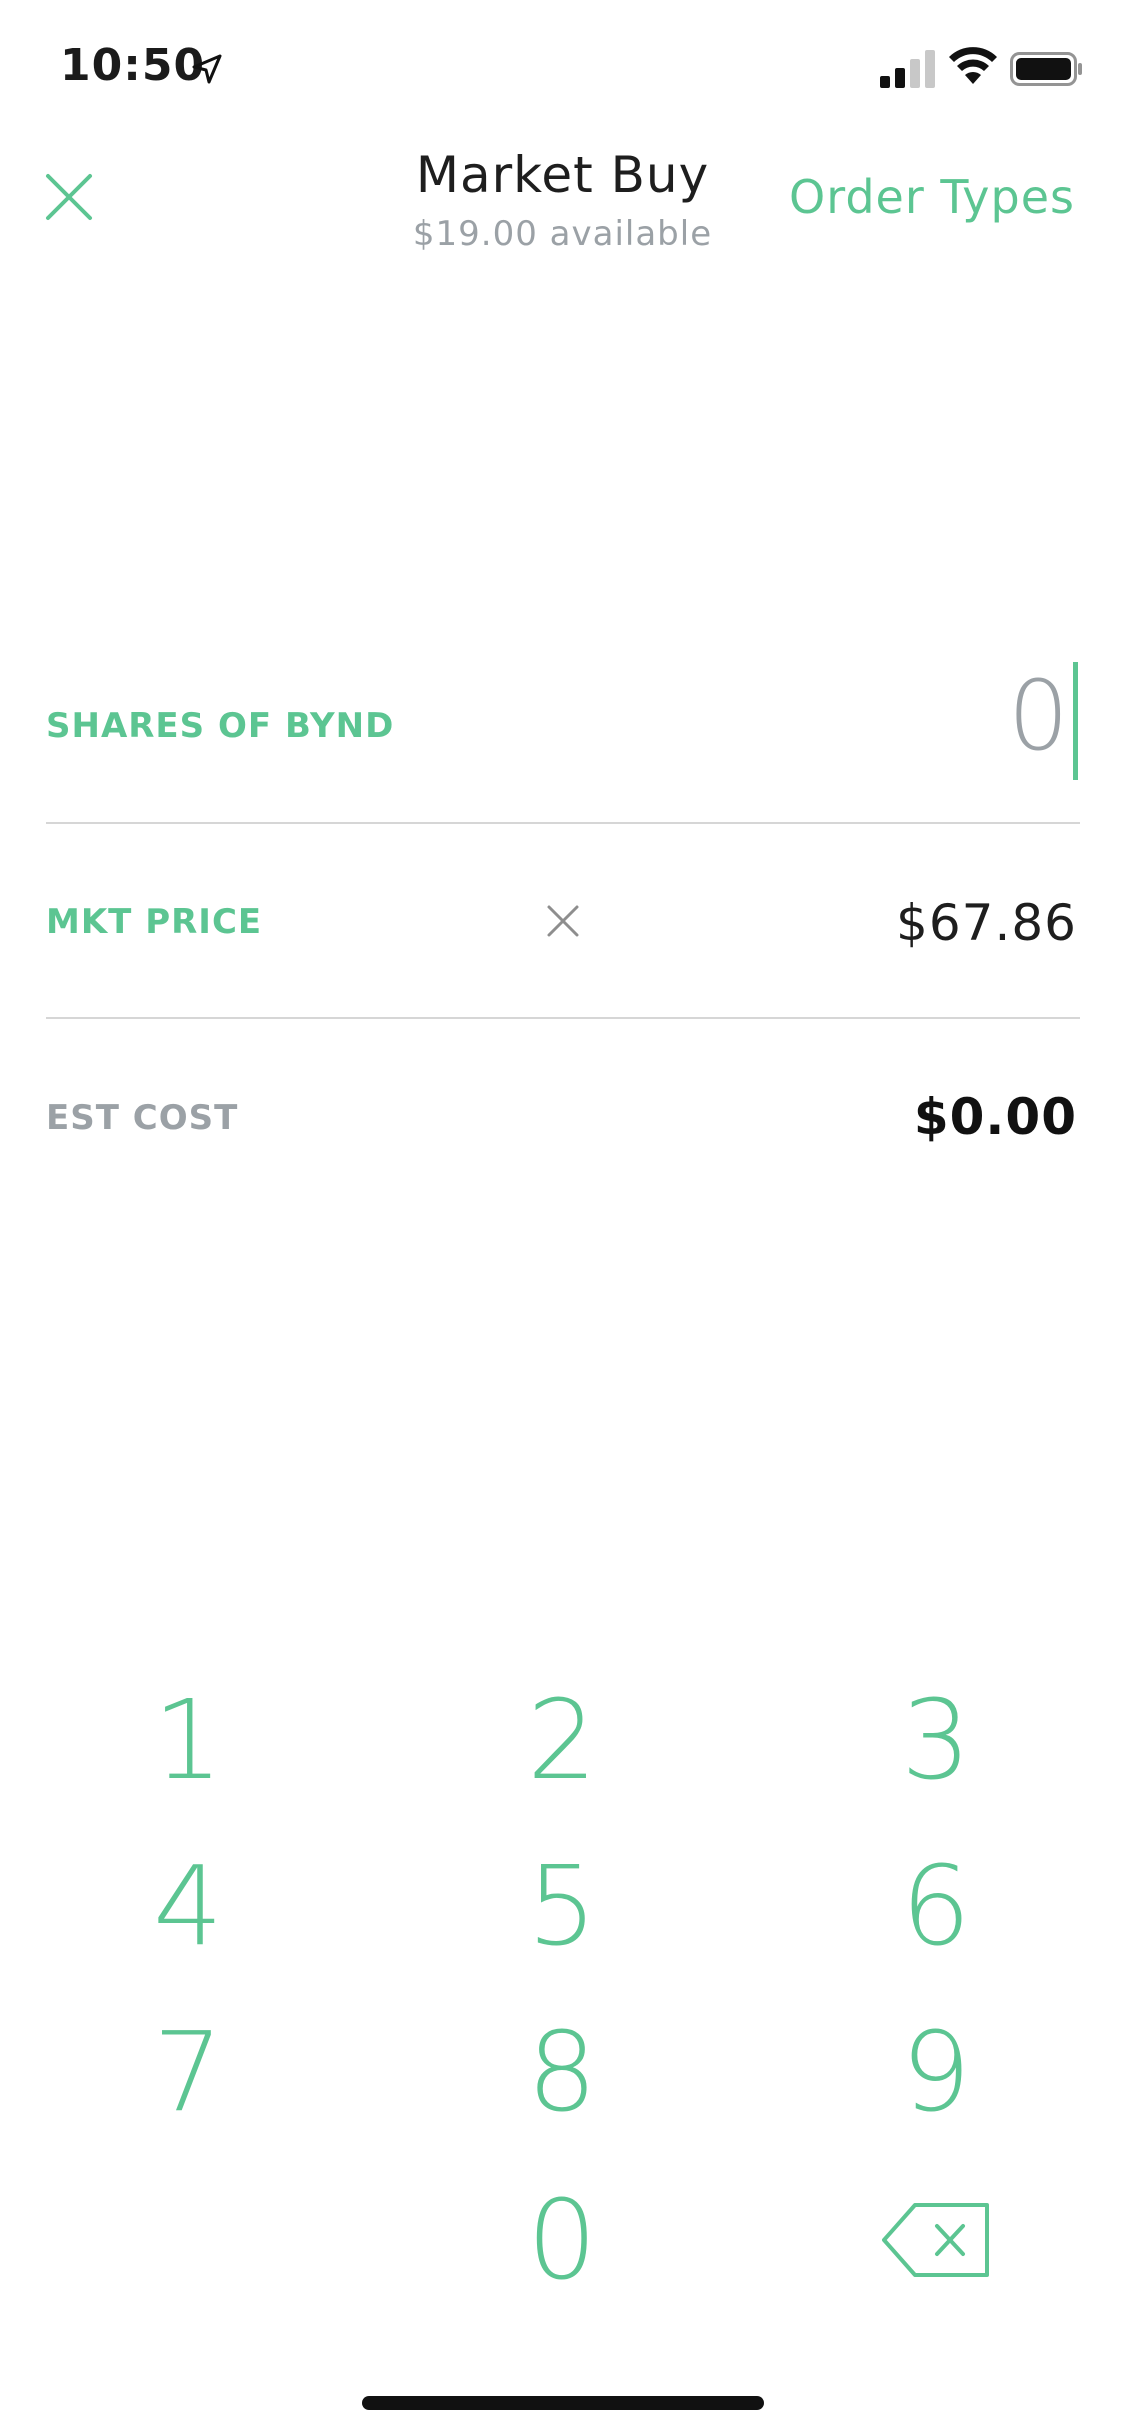  I want to click on key-5: 5, so click(562, 1906).